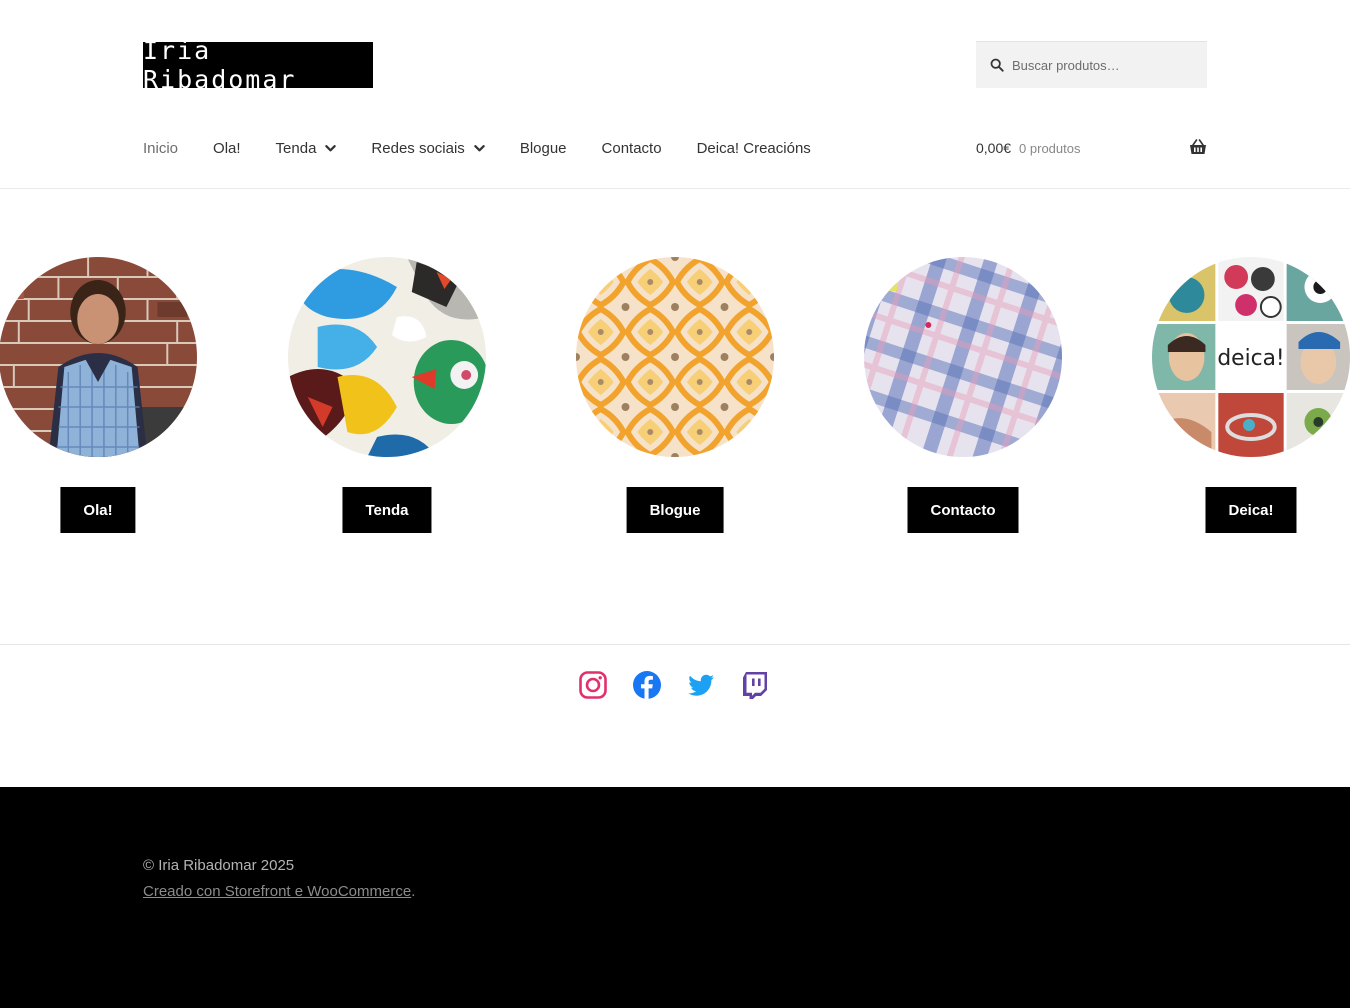 Image resolution: width=1350 pixels, height=1008 pixels. I want to click on cart-count: 0 produtos, so click(1050, 148).